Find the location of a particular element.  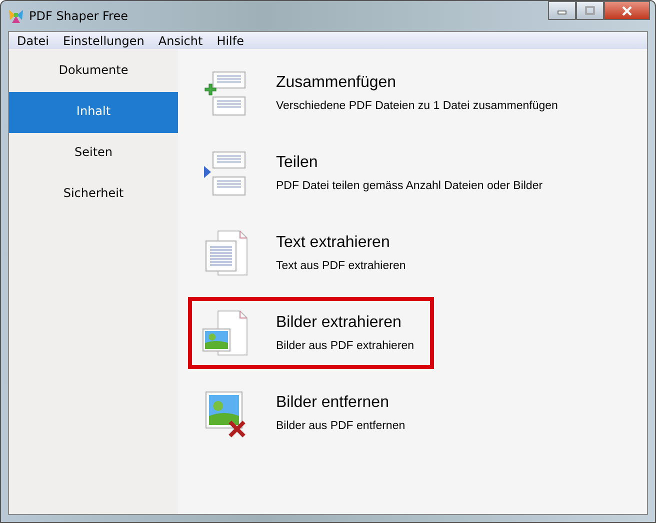

sidebar-item: Dokumente is located at coordinates (93, 71).